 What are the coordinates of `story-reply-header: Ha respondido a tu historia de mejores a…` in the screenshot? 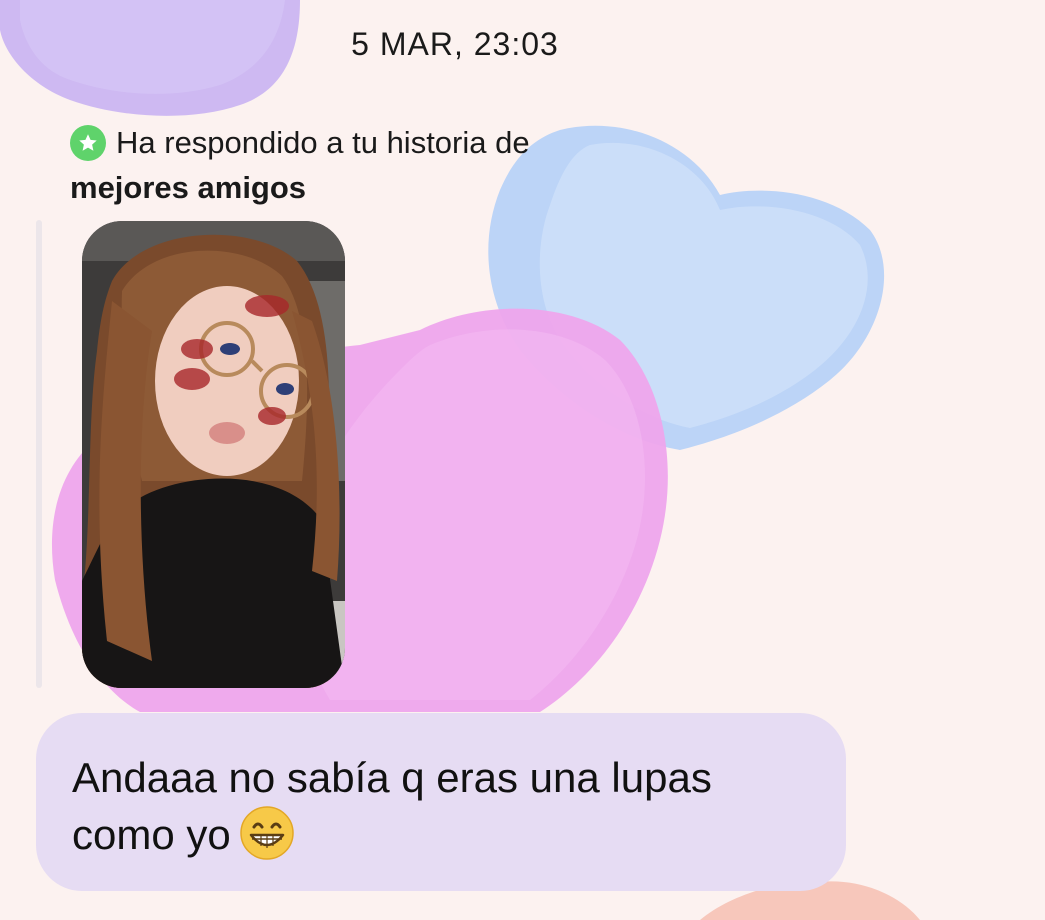 It's located at (300, 165).